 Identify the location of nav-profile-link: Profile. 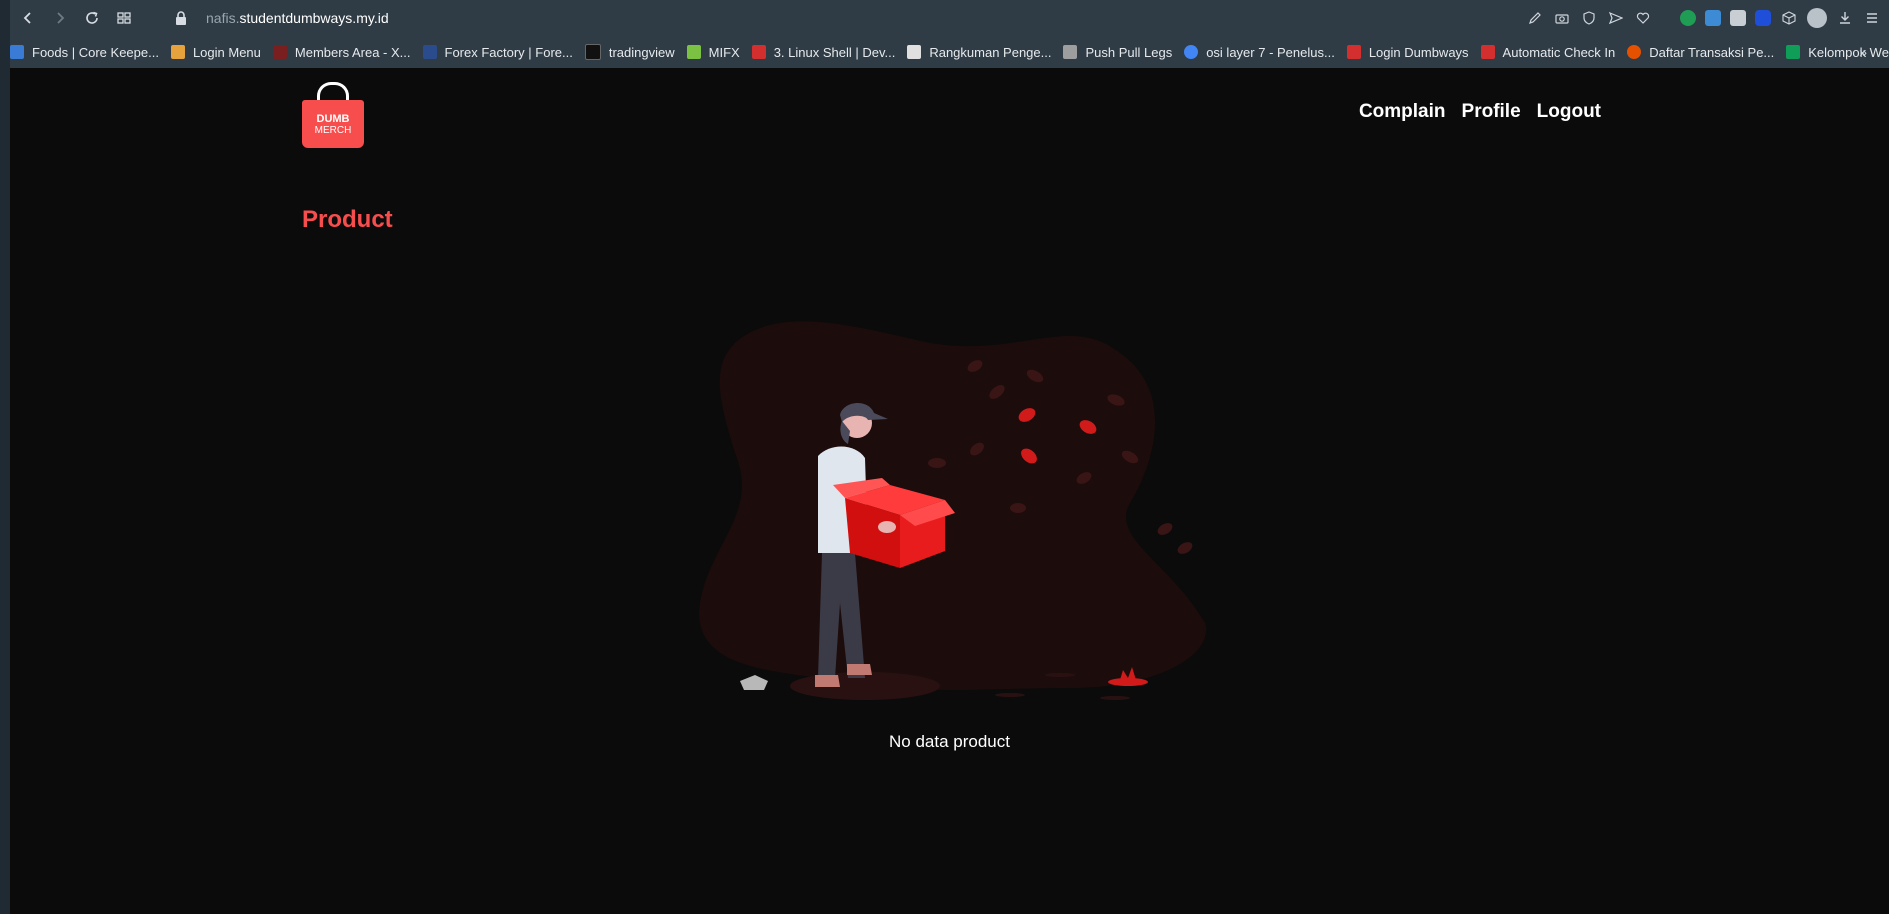
(1491, 112).